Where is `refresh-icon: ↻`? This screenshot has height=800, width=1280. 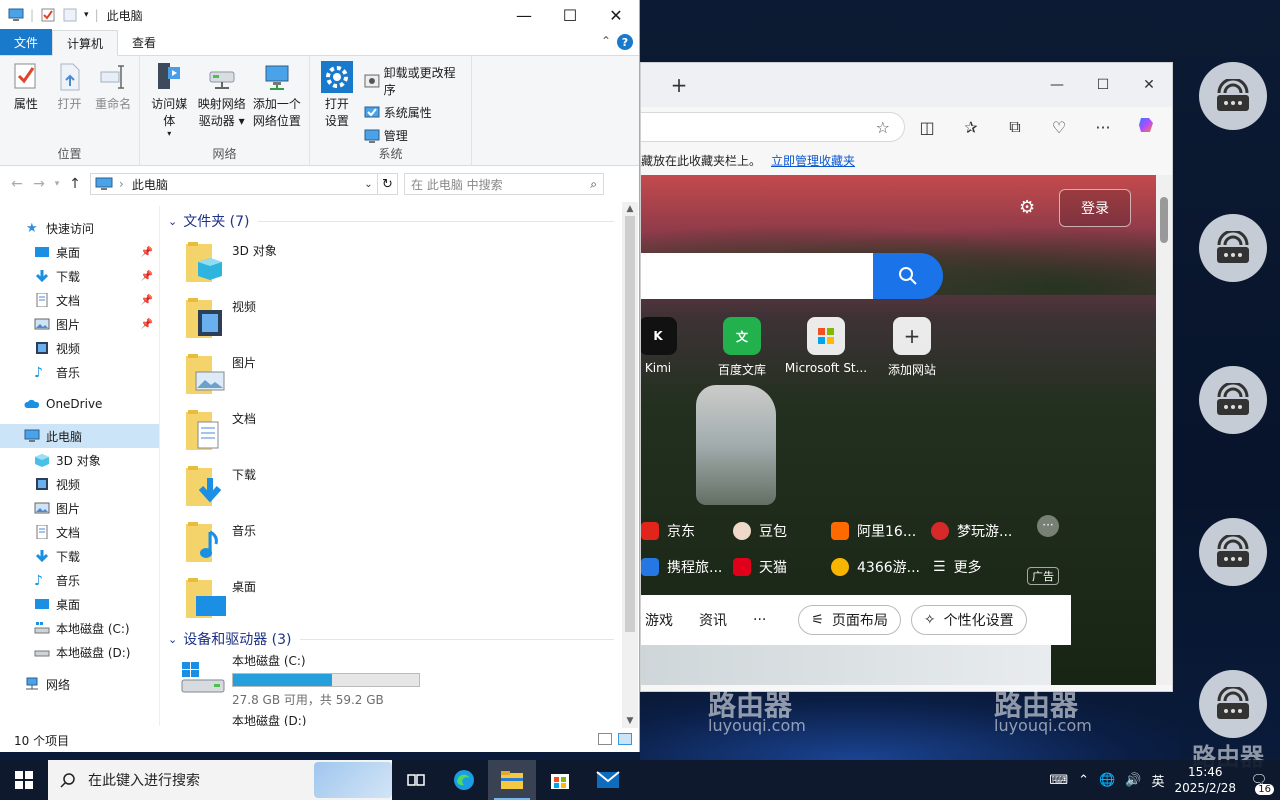
refresh-icon: ↻ is located at coordinates (388, 184).